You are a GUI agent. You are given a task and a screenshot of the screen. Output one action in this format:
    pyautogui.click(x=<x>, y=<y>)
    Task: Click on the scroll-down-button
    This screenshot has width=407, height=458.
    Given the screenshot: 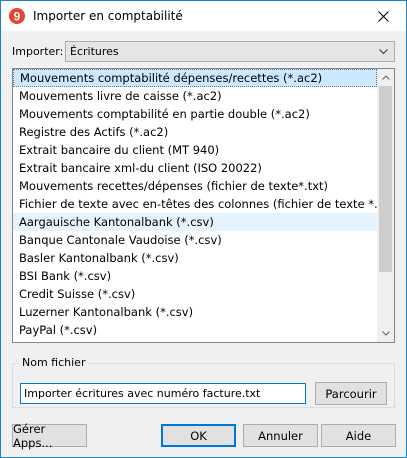 What is the action you would take?
    pyautogui.click(x=385, y=333)
    